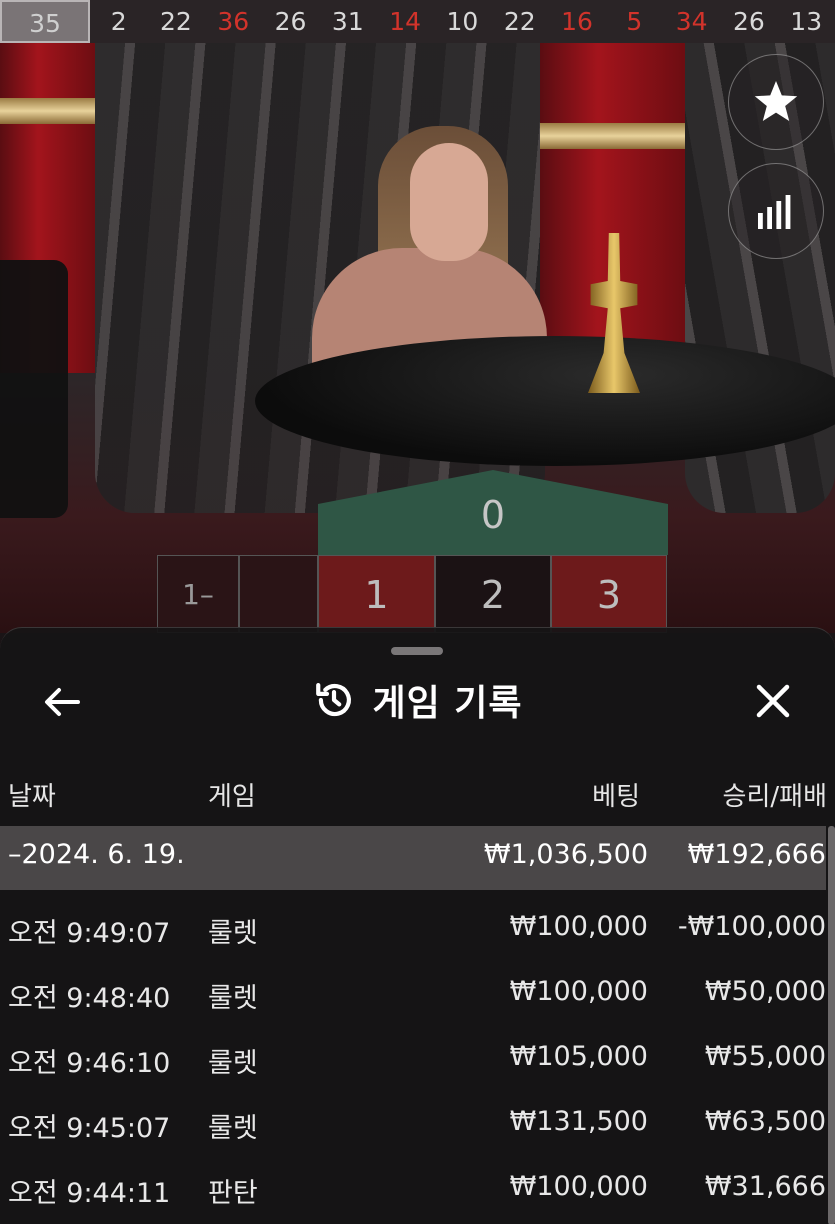  What do you see at coordinates (545, 401) in the screenshot?
I see `roulette-wheel` at bounding box center [545, 401].